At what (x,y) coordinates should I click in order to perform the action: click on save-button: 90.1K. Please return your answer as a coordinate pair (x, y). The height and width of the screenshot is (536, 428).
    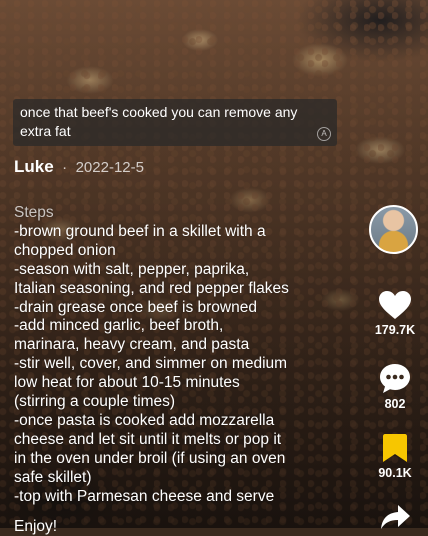
    Looking at the image, I should click on (395, 456).